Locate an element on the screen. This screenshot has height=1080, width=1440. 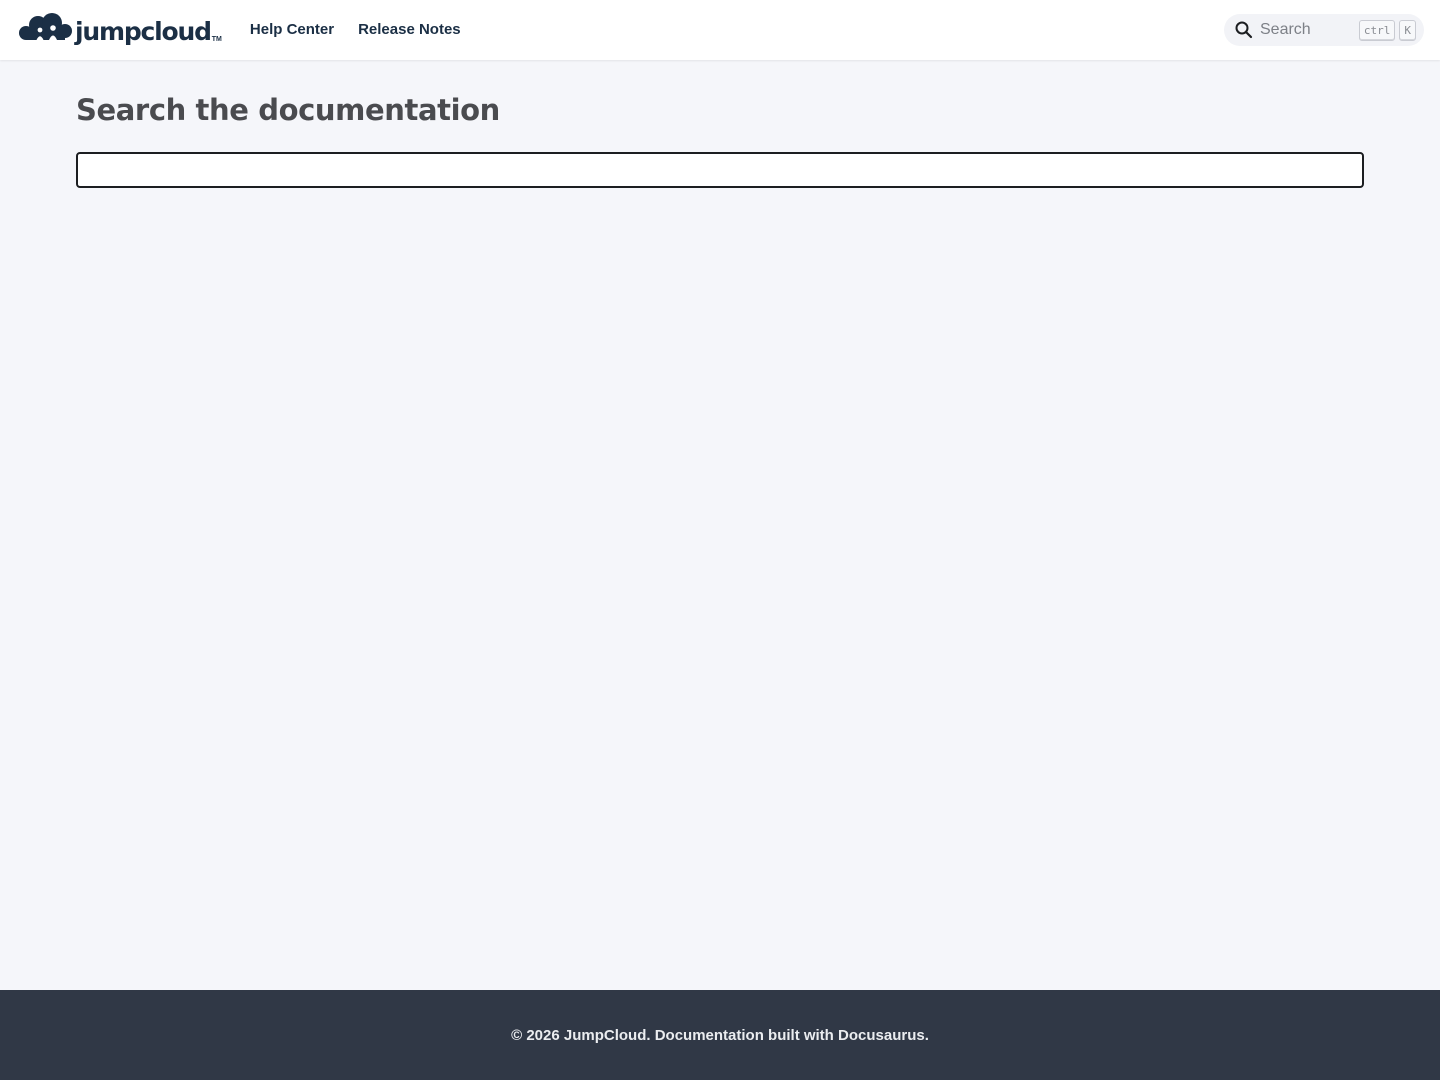
search-placeholder: Search is located at coordinates (1285, 29).